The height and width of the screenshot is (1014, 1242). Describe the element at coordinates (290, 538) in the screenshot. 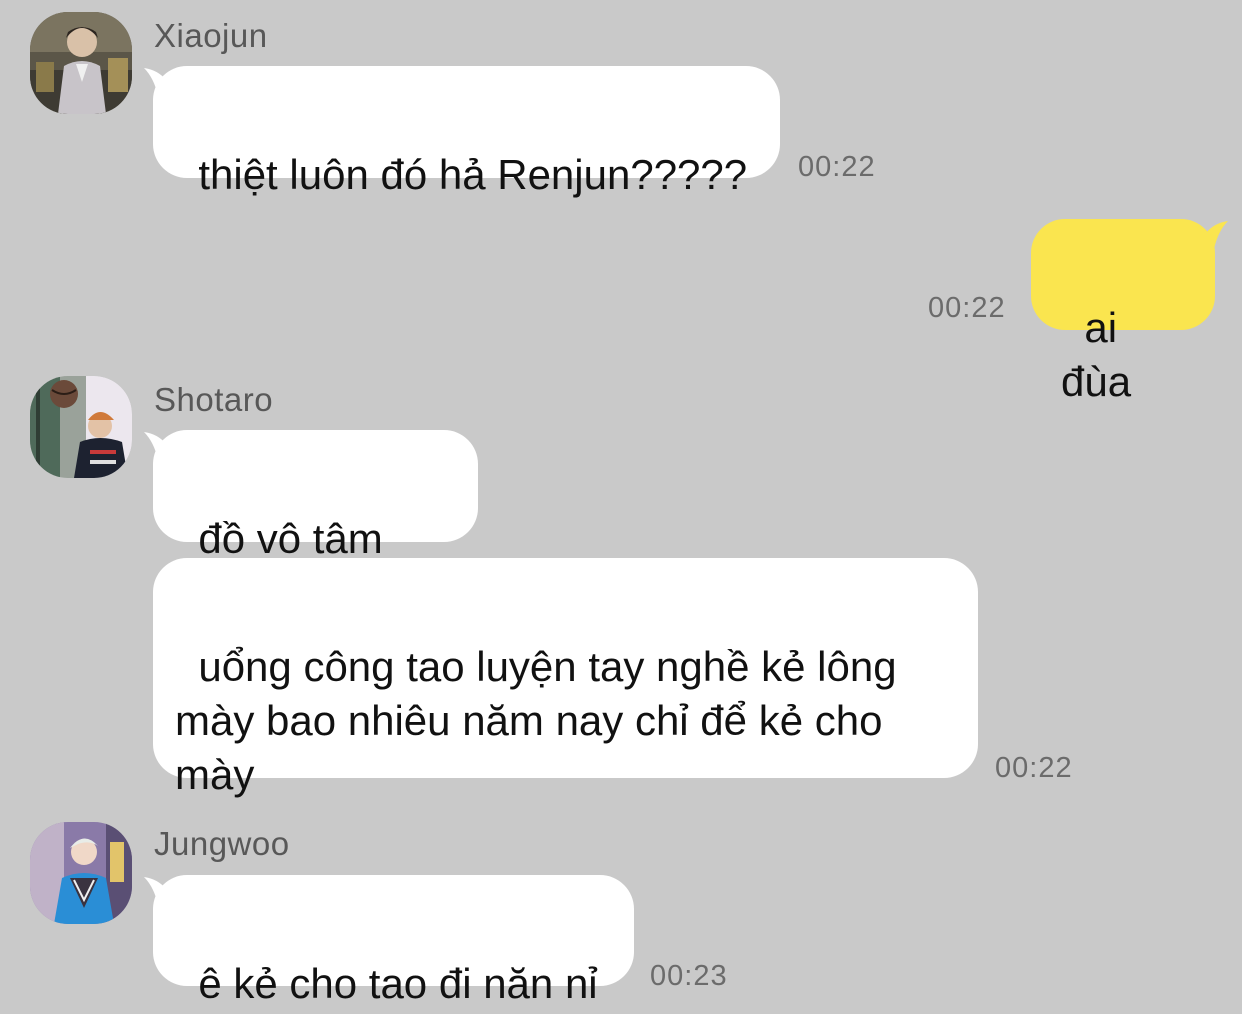

I see `message-text: đồ vô tâm` at that location.